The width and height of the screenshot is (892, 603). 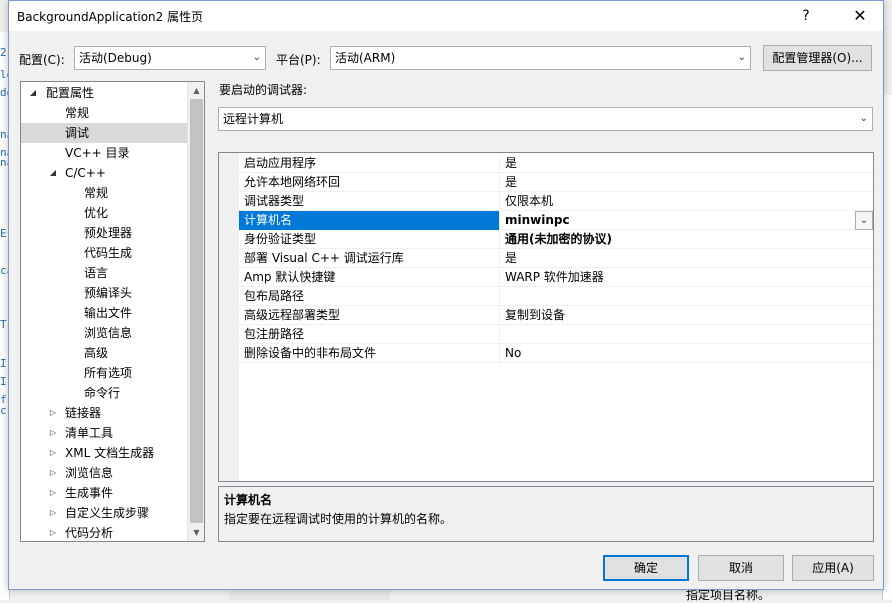 I want to click on background-code-fragment: T, so click(x=3, y=324).